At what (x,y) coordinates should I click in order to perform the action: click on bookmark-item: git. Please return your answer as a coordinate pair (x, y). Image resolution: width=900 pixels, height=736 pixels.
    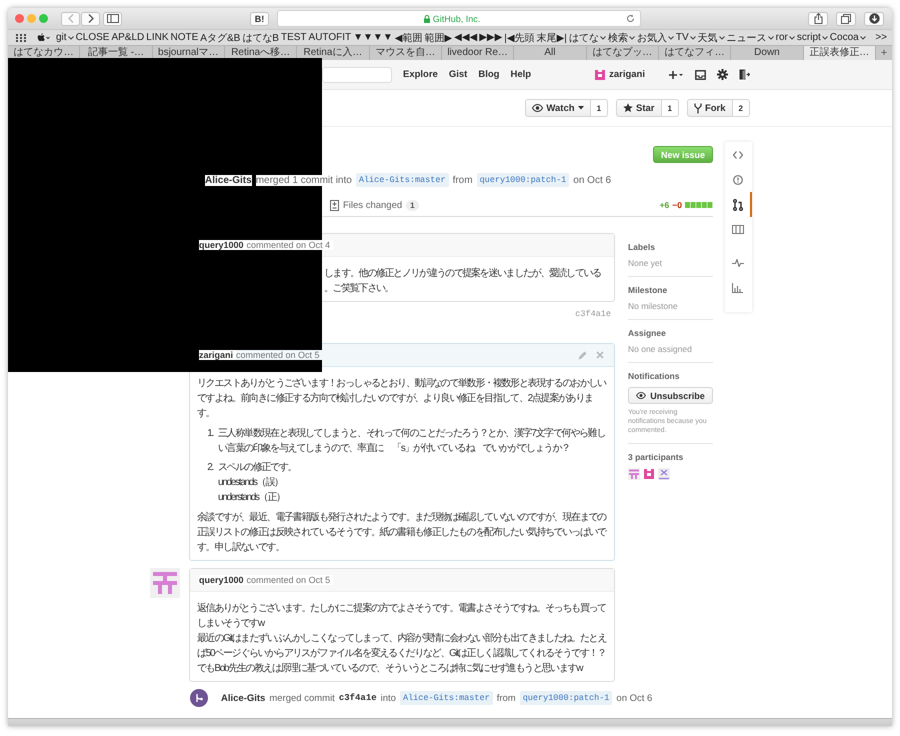
    Looking at the image, I should click on (65, 37).